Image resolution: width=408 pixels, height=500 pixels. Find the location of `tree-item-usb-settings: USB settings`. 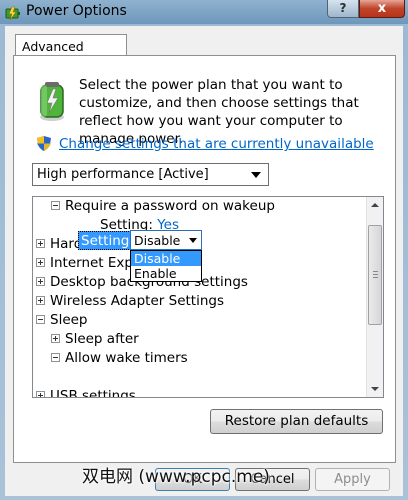

tree-item-usb-settings: USB settings is located at coordinates (86, 392).